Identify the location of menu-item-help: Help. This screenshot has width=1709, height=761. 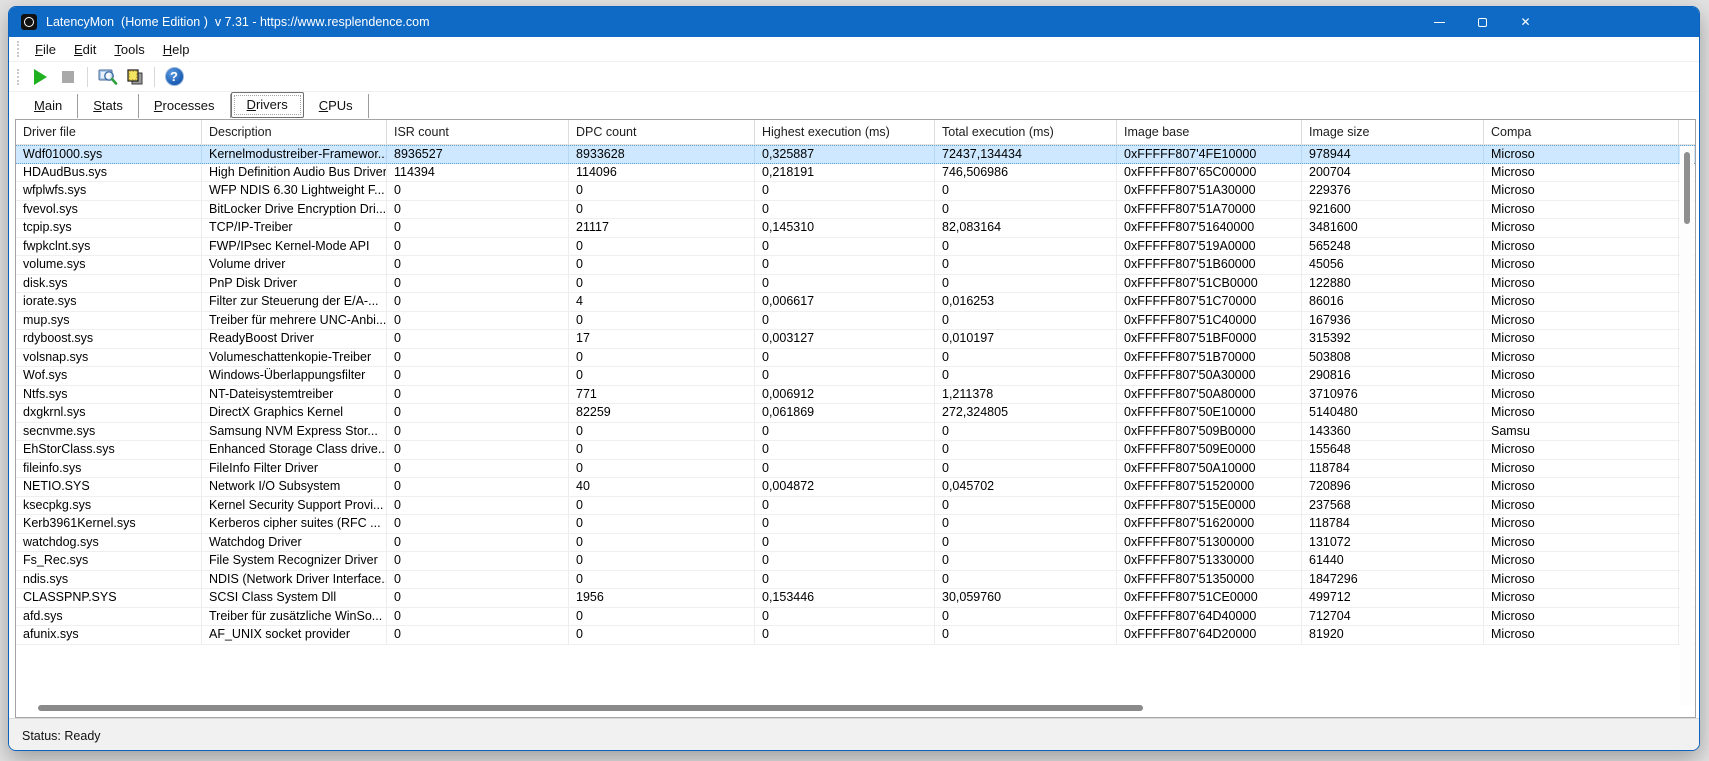
(176, 49).